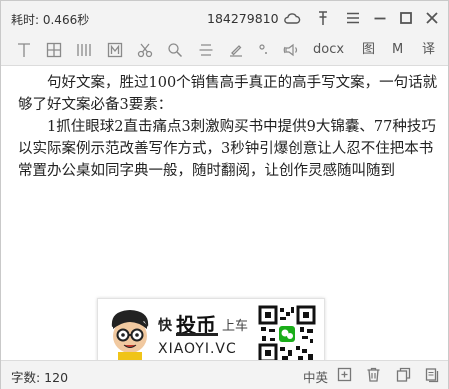  I want to click on language-toggle: 中英, so click(315, 376).